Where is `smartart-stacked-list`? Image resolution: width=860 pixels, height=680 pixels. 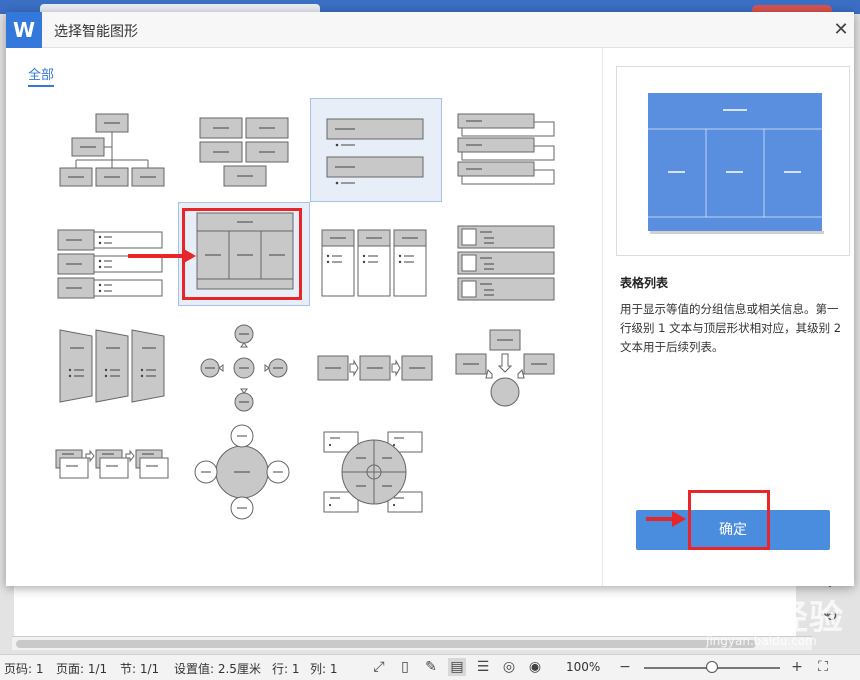
smartart-stacked-list is located at coordinates (512, 152).